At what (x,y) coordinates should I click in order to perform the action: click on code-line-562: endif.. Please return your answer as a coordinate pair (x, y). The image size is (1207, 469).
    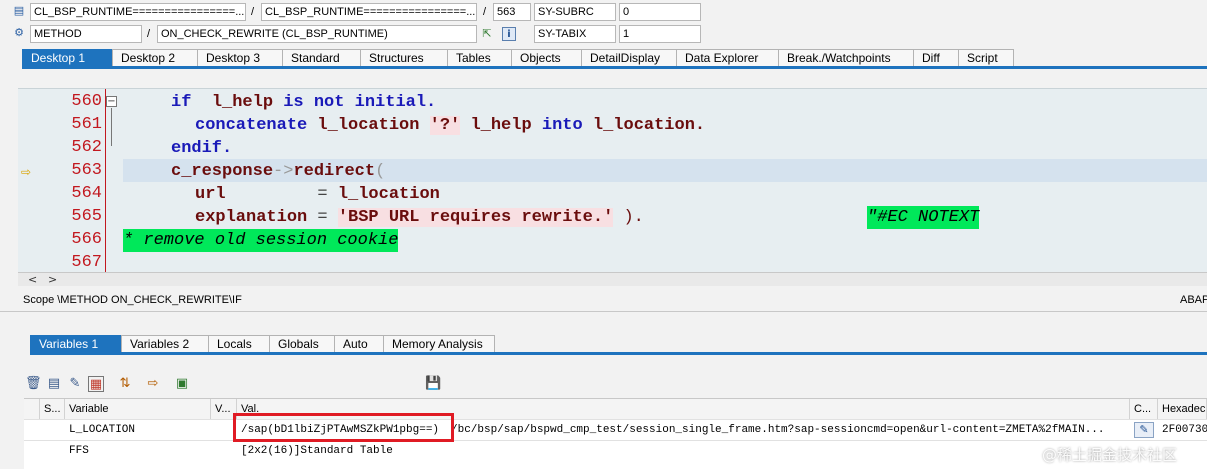
    Looking at the image, I should click on (201, 148).